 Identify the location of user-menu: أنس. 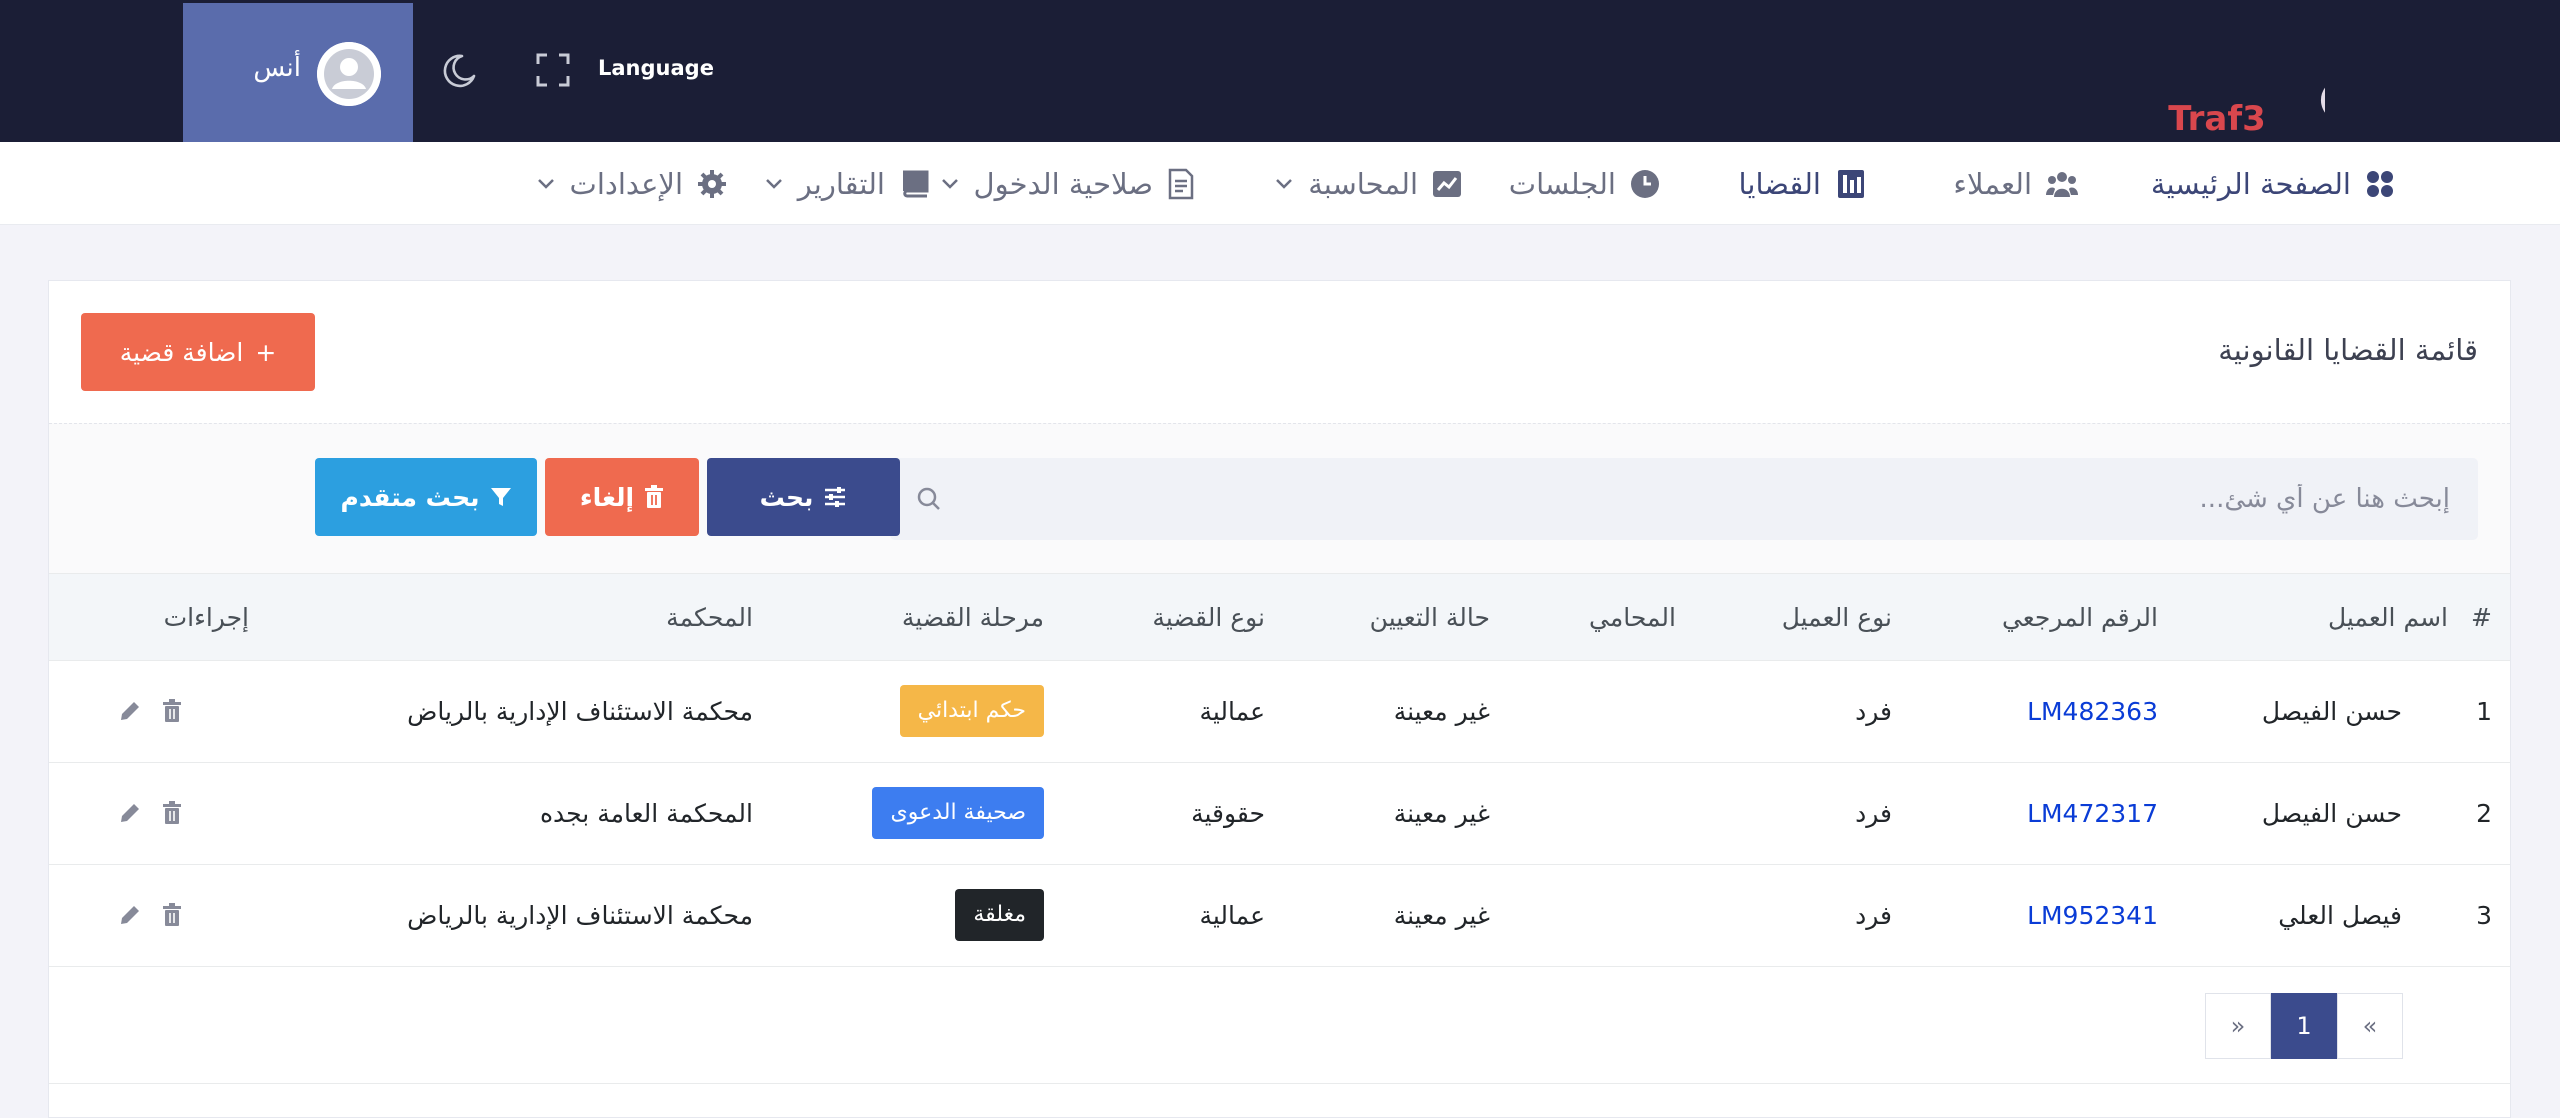
(298, 72).